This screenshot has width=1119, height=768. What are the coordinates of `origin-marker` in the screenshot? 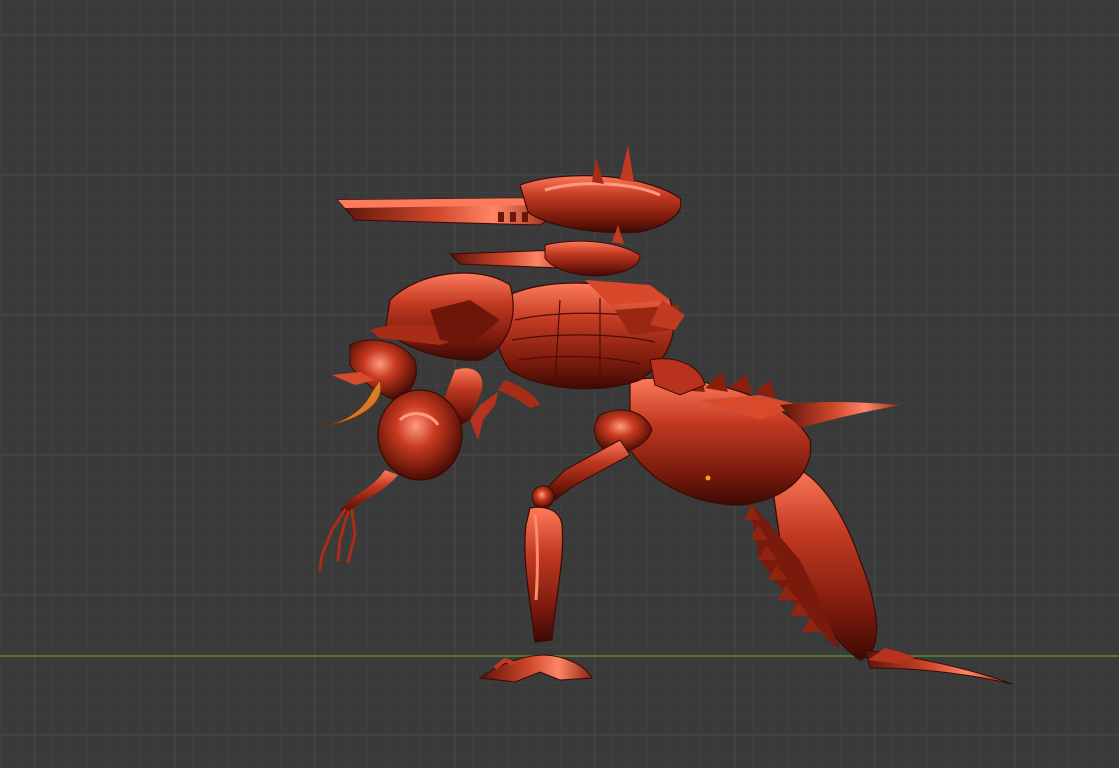 It's located at (708, 478).